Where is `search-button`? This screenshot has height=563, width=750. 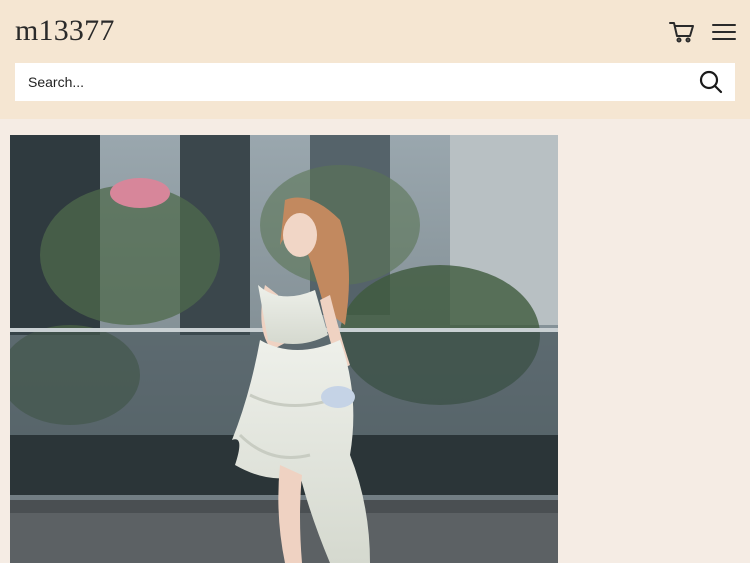
search-button is located at coordinates (711, 82).